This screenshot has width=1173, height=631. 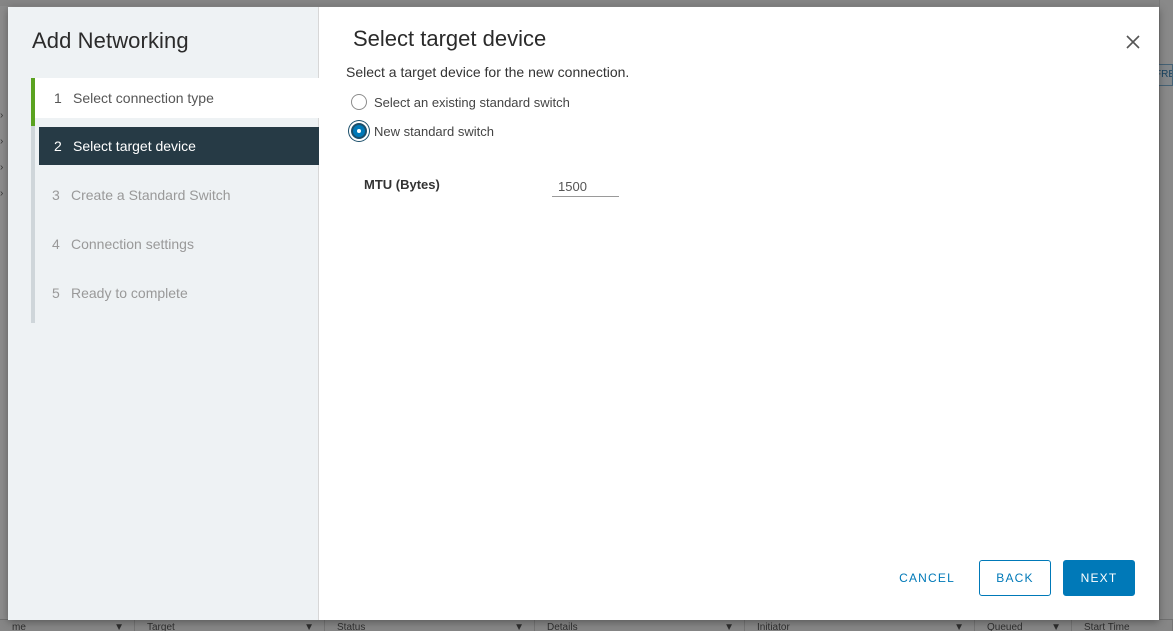 What do you see at coordinates (359, 131) in the screenshot?
I see `radio-new-switch` at bounding box center [359, 131].